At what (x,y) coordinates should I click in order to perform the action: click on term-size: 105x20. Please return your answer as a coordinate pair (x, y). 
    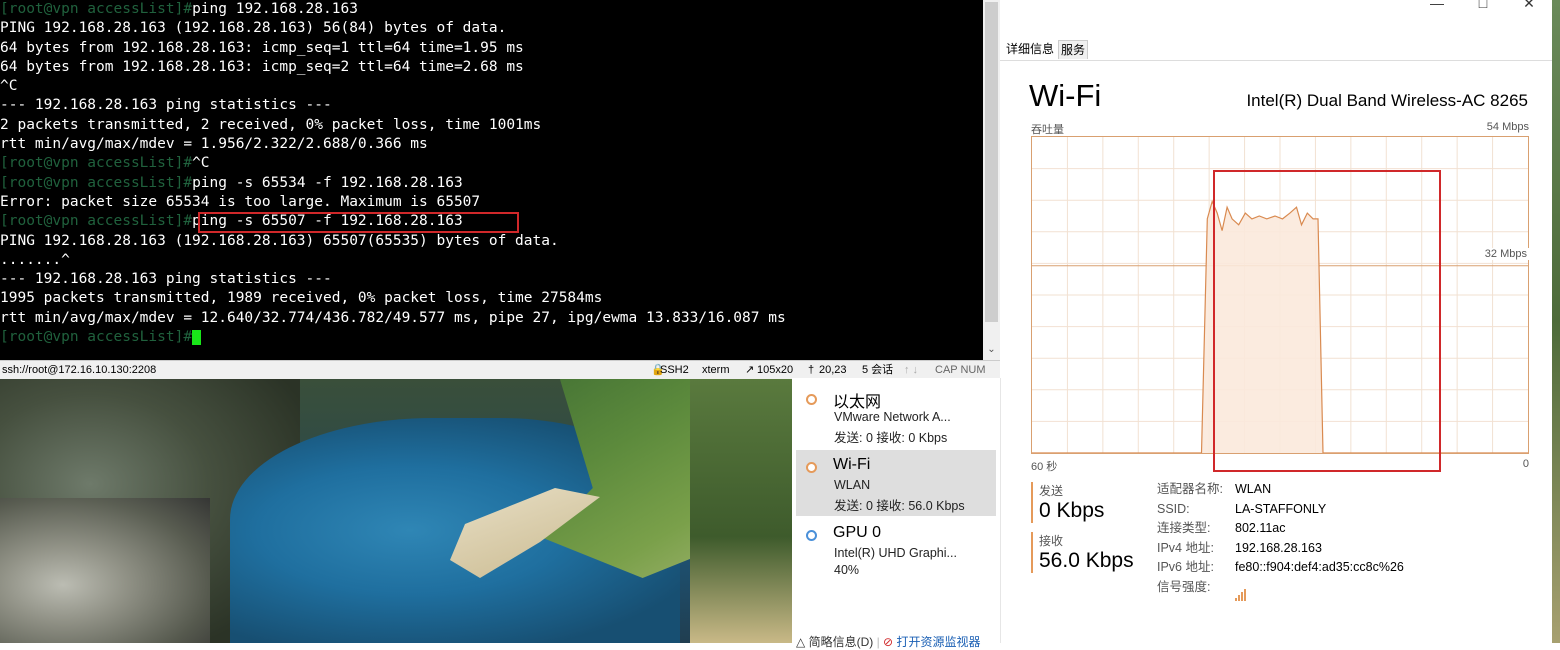
    Looking at the image, I should click on (775, 370).